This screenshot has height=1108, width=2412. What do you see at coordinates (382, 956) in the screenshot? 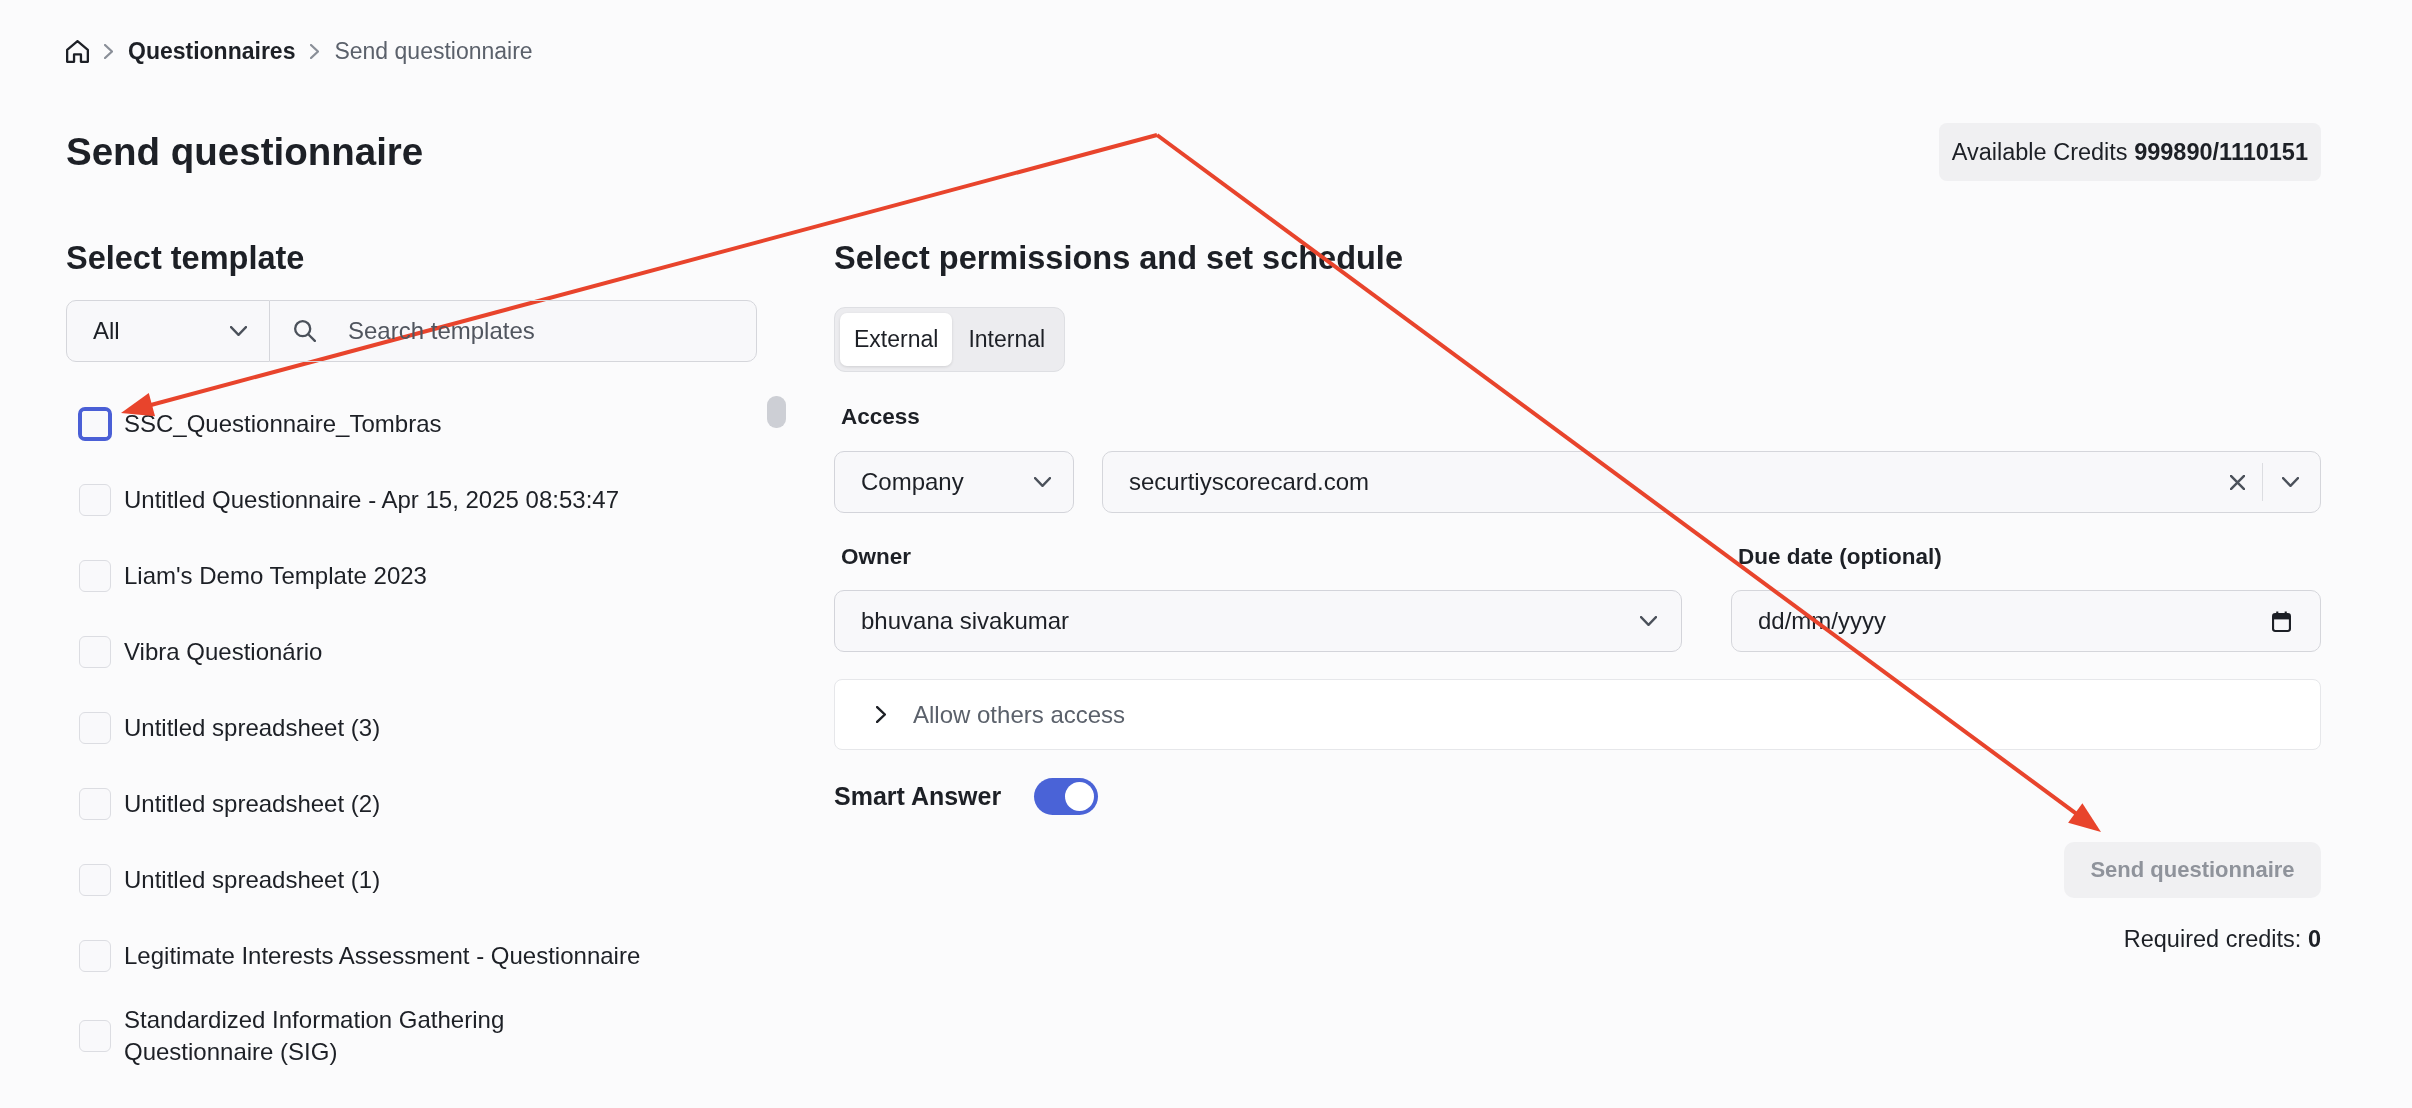
I see `template-name: Legitimate Interests Assessment - Questionnaire` at bounding box center [382, 956].